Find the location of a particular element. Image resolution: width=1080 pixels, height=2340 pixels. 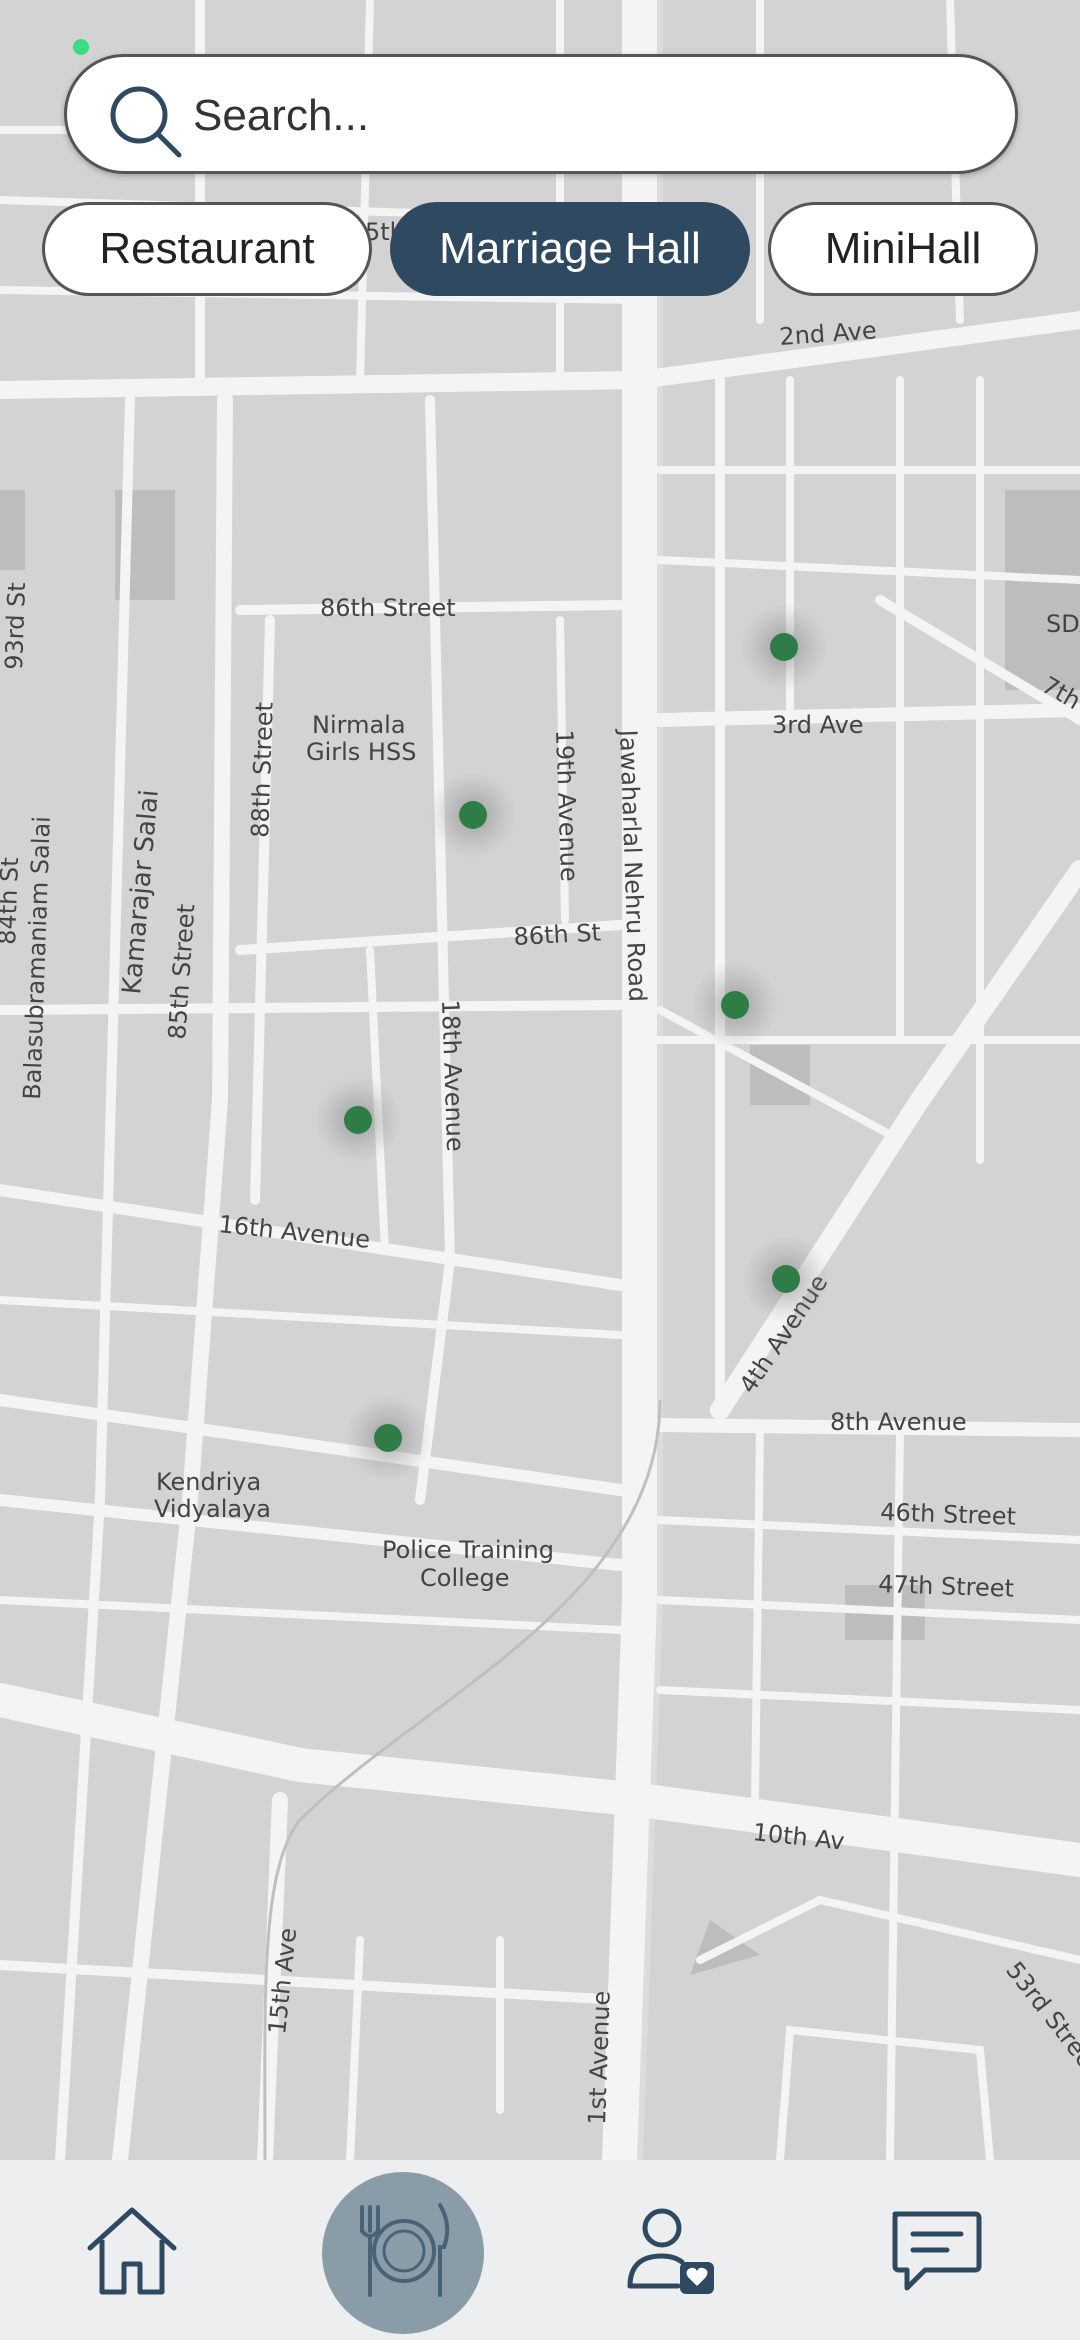

street-label: 93rd St is located at coordinates (15, 626).